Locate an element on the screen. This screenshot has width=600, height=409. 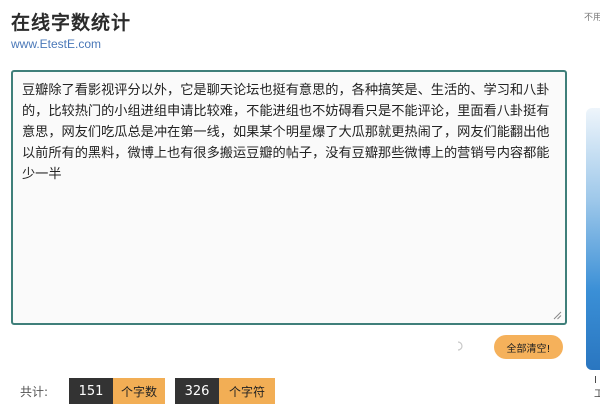
word-count-unit: 个字数 is located at coordinates (139, 391).